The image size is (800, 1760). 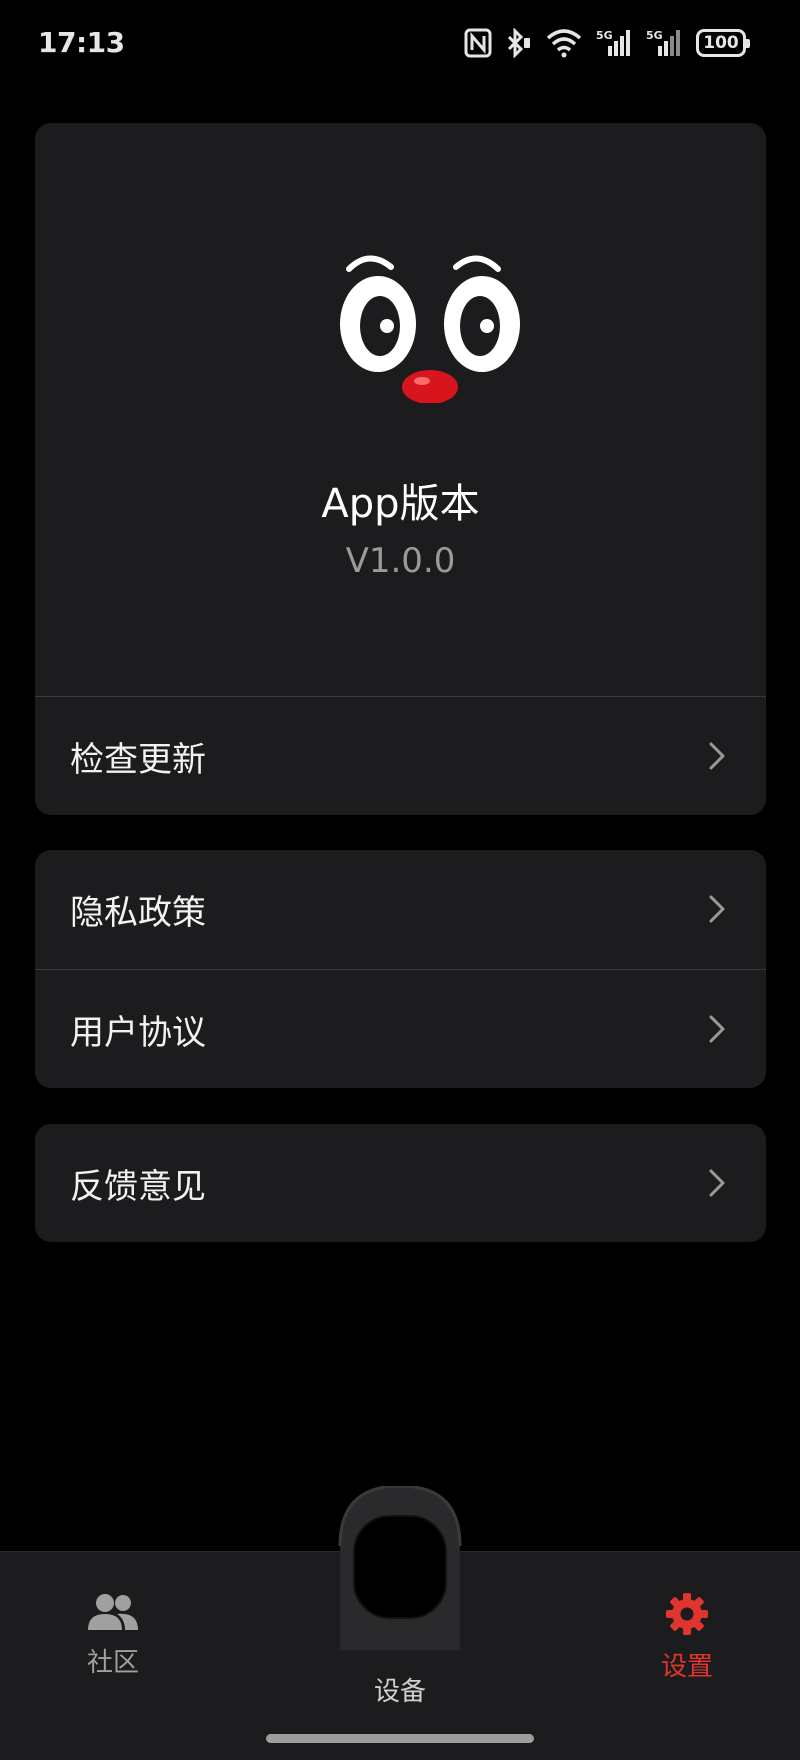 I want to click on feedback-card: 反馈意见, so click(x=400, y=1183).